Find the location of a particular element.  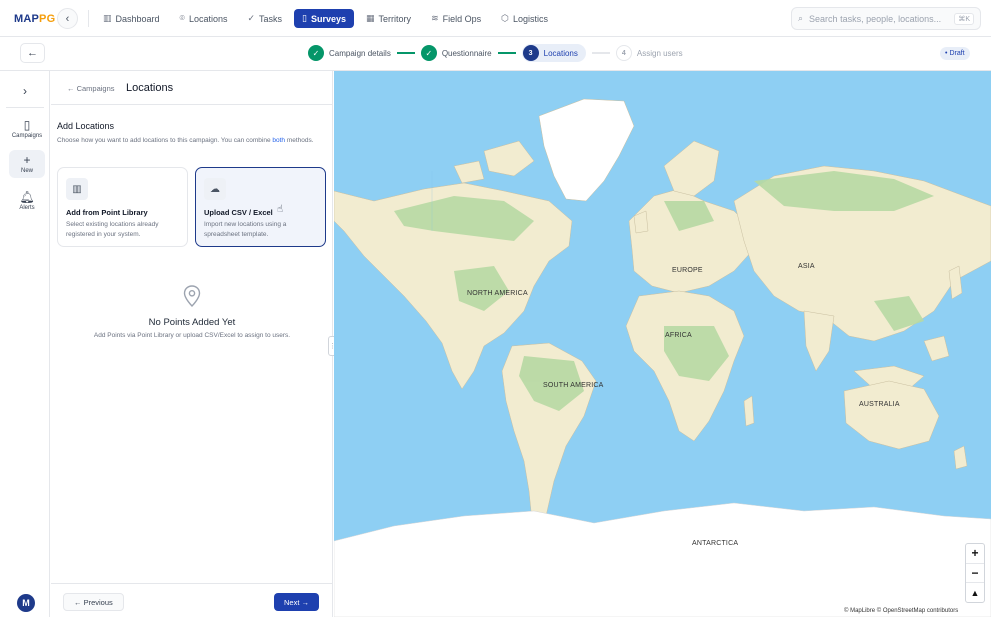

nav-item-field-ops: ≋ Field Ops is located at coordinates (456, 18).